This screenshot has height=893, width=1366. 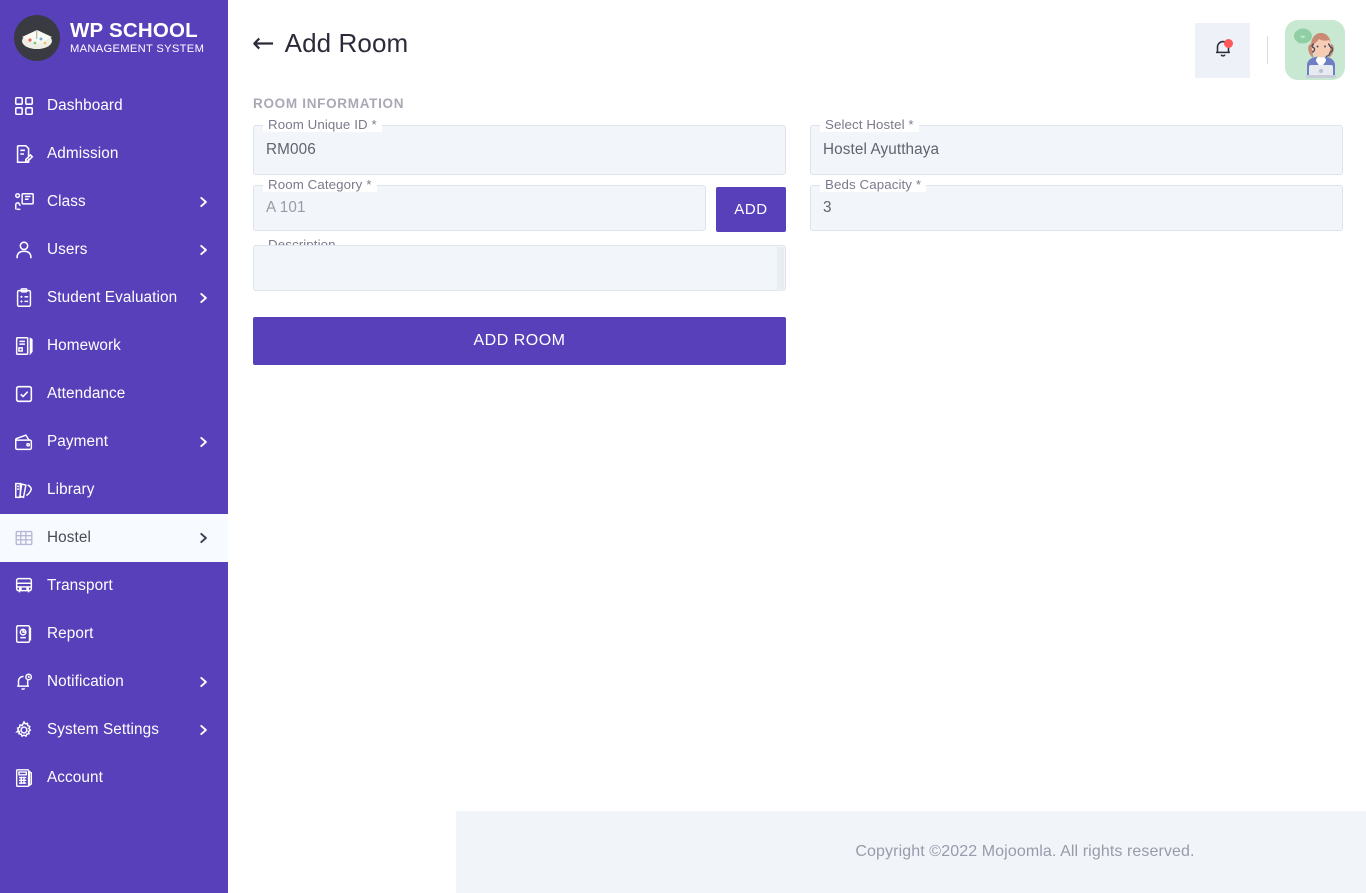 I want to click on room-category-field: Room Category * A 101, so click(x=479, y=204).